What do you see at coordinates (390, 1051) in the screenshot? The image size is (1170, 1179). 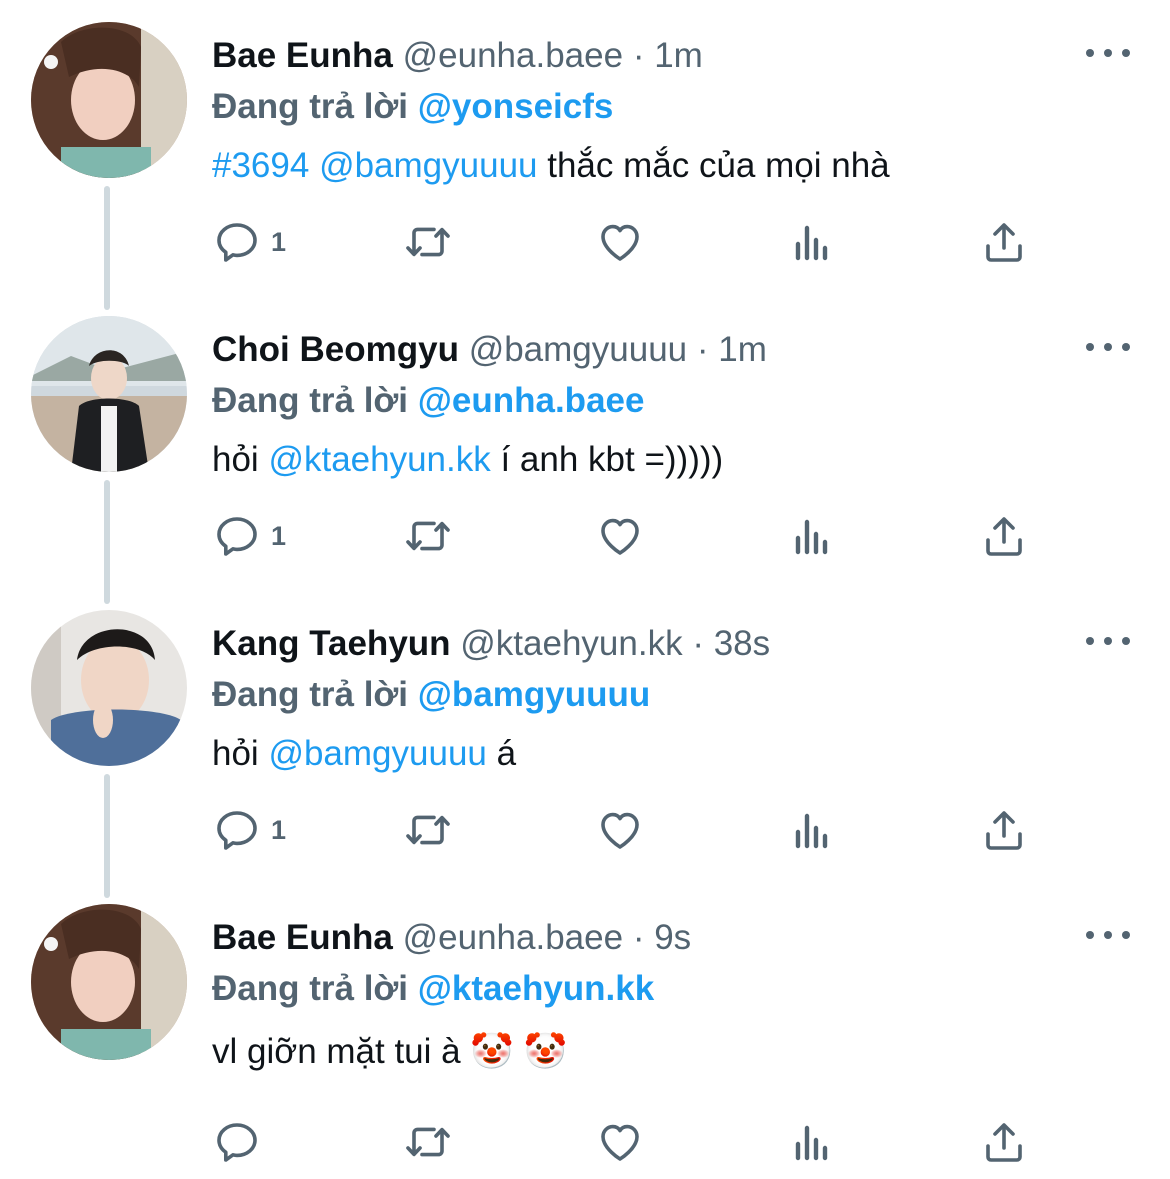 I see `tweet-text: vl giỡn mặt tui à 🤡 🤡` at bounding box center [390, 1051].